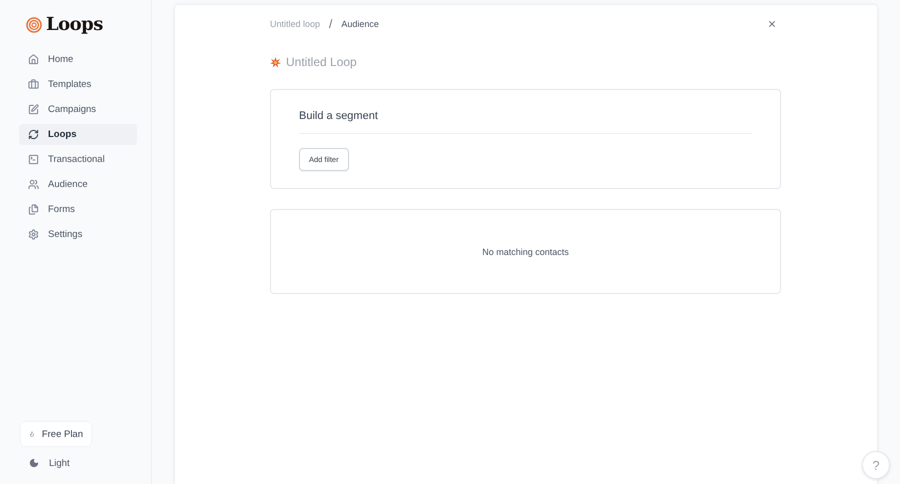 This screenshot has height=484, width=900. What do you see at coordinates (275, 62) in the screenshot?
I see `burst-icon` at bounding box center [275, 62].